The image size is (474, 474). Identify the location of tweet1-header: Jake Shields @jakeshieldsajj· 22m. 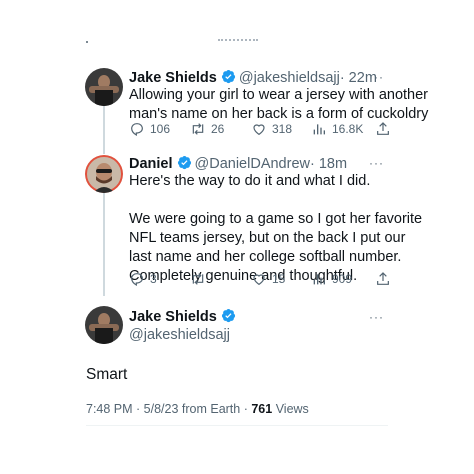
(253, 78).